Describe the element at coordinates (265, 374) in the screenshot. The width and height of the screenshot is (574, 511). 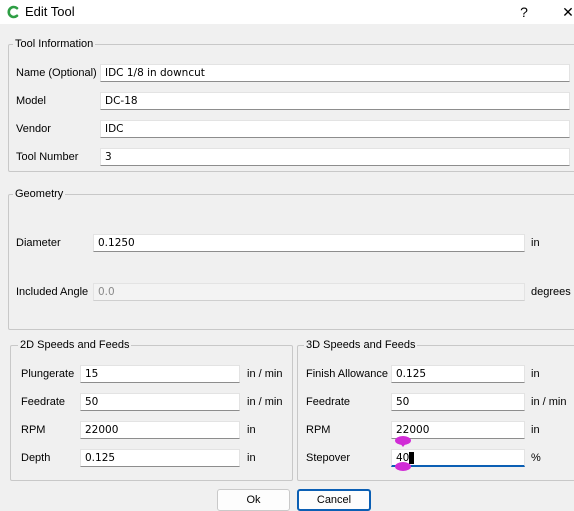
I see `plungerate-unit: in / min` at that location.